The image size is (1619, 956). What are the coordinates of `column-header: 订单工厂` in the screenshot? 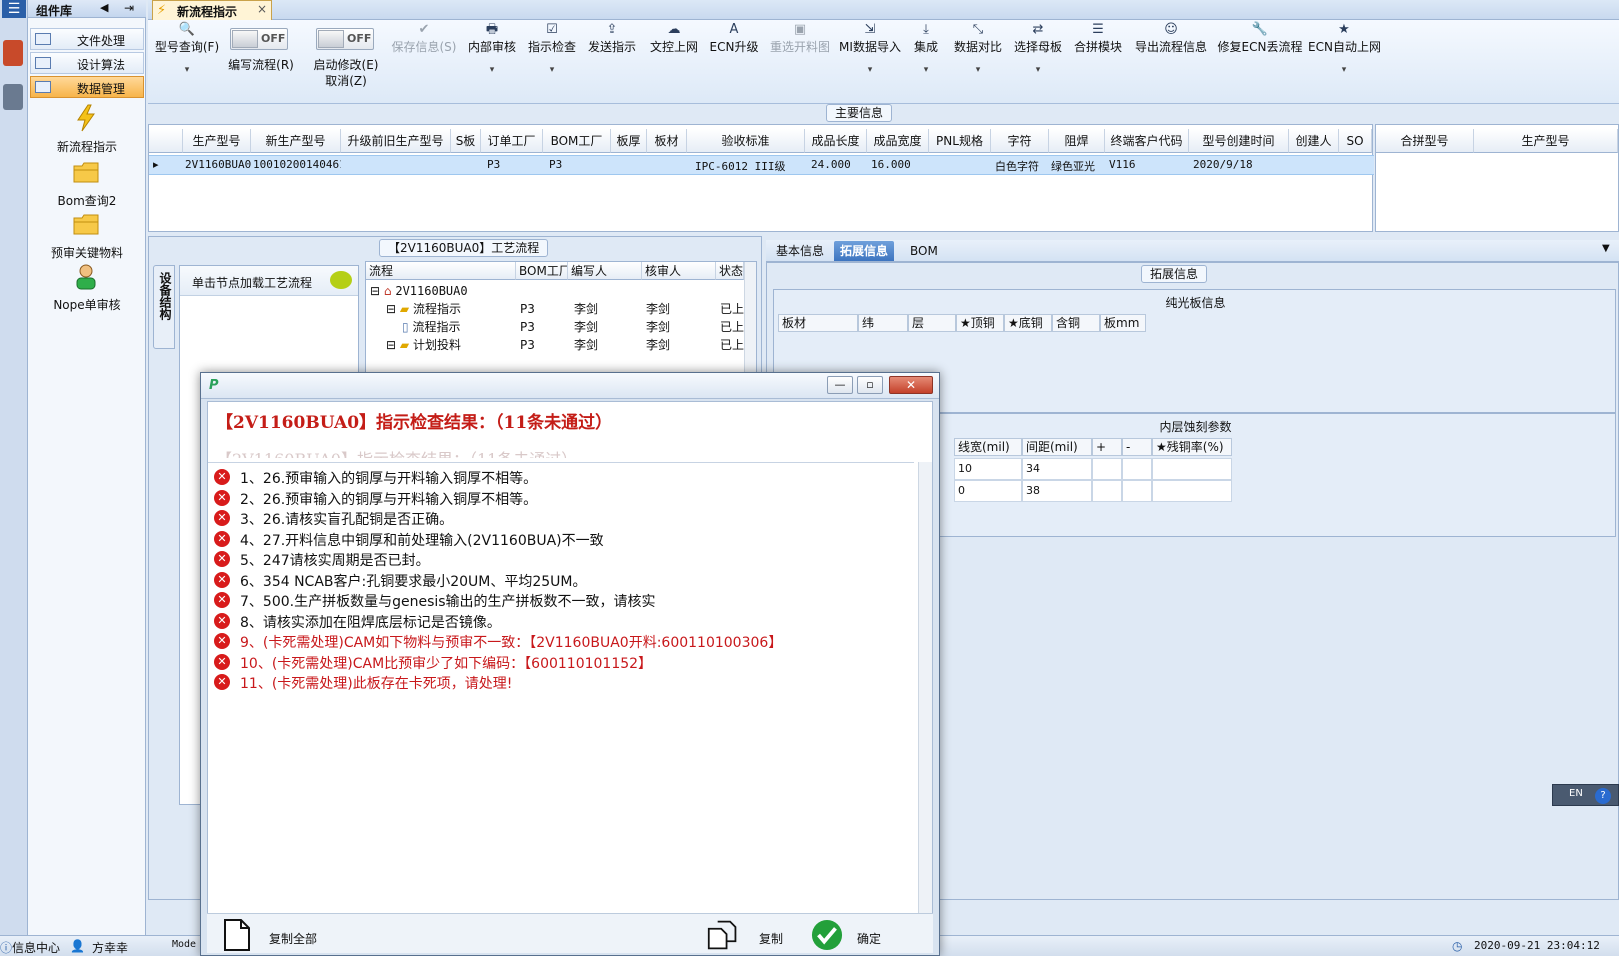 It's located at (512, 141).